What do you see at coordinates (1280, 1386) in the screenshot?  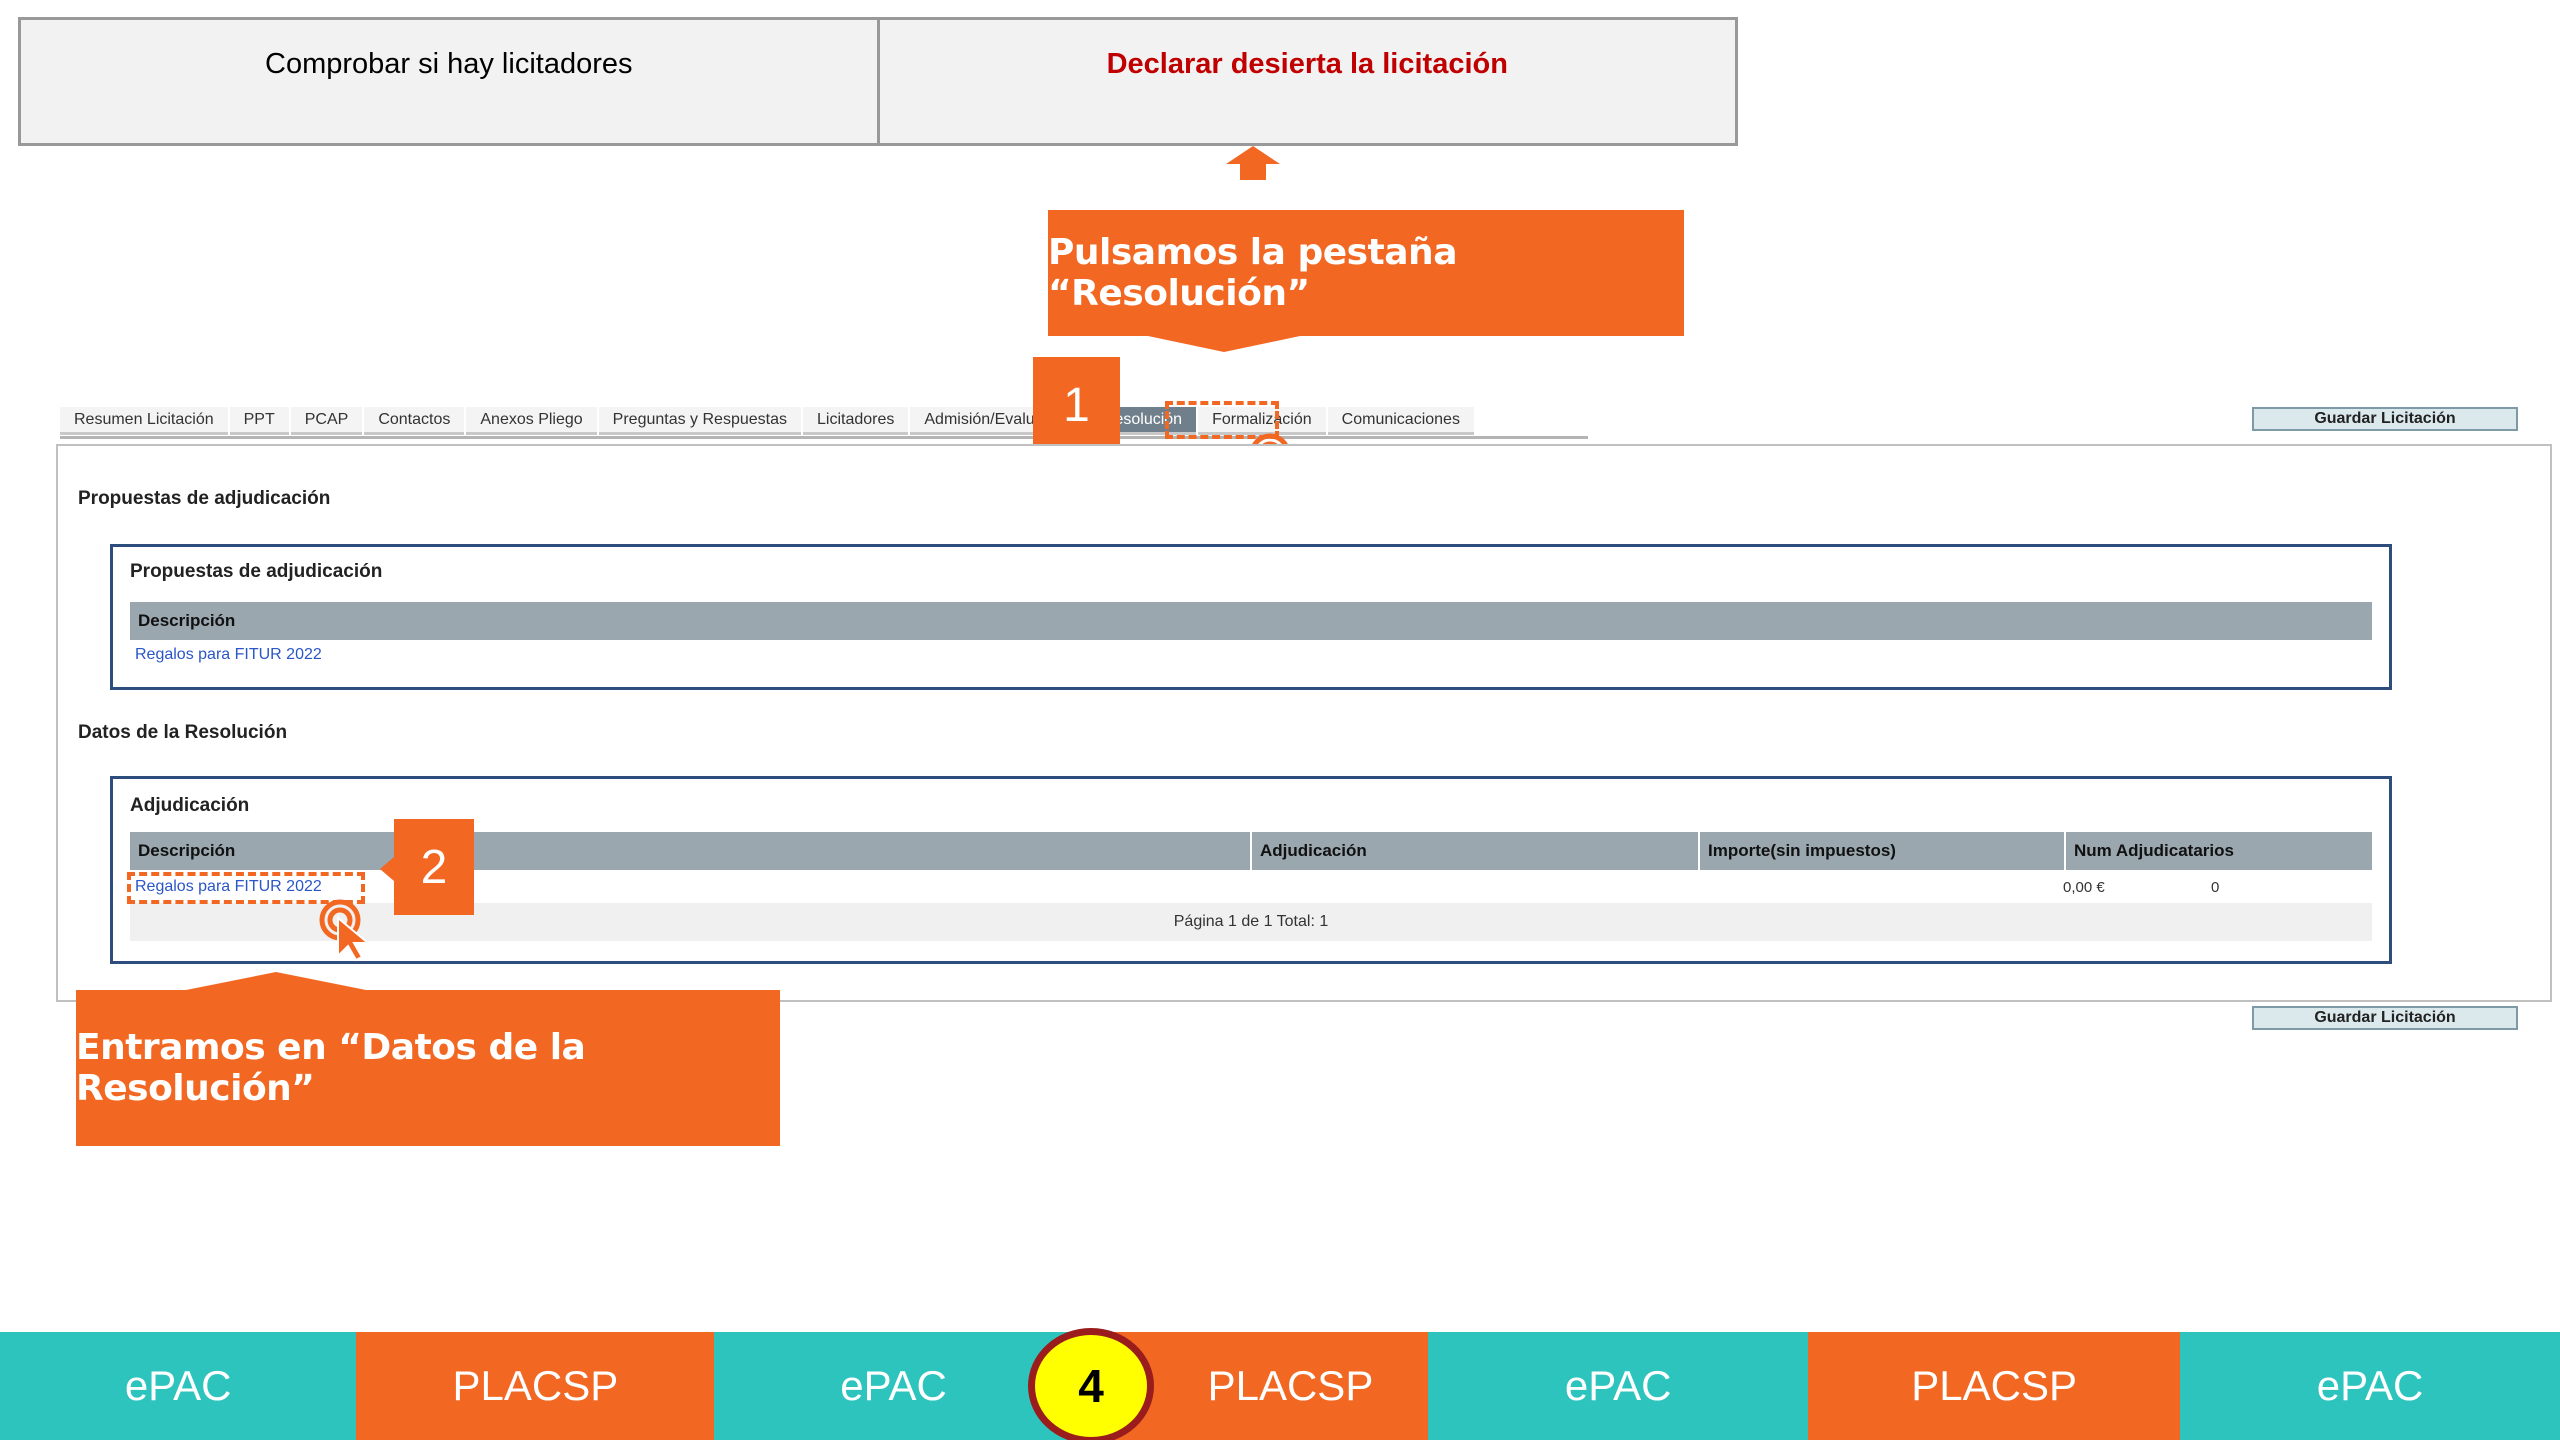 I see `process-bar: ePAC PLACSP ePAC PLACSP ePAC PLACSP ePAC` at bounding box center [1280, 1386].